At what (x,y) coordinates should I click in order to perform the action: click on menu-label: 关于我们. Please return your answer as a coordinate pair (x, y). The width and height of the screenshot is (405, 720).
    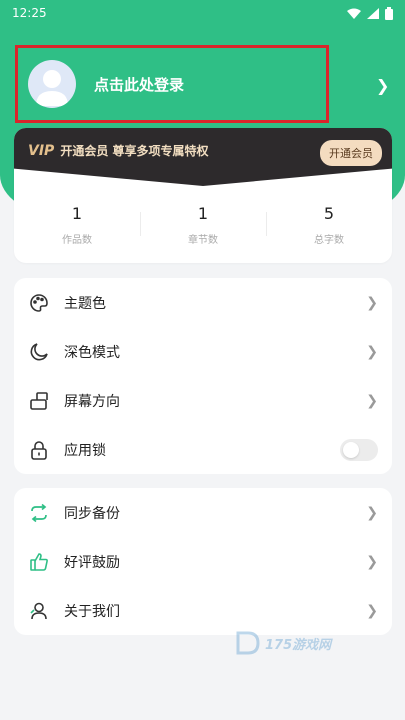
    Looking at the image, I should click on (92, 611).